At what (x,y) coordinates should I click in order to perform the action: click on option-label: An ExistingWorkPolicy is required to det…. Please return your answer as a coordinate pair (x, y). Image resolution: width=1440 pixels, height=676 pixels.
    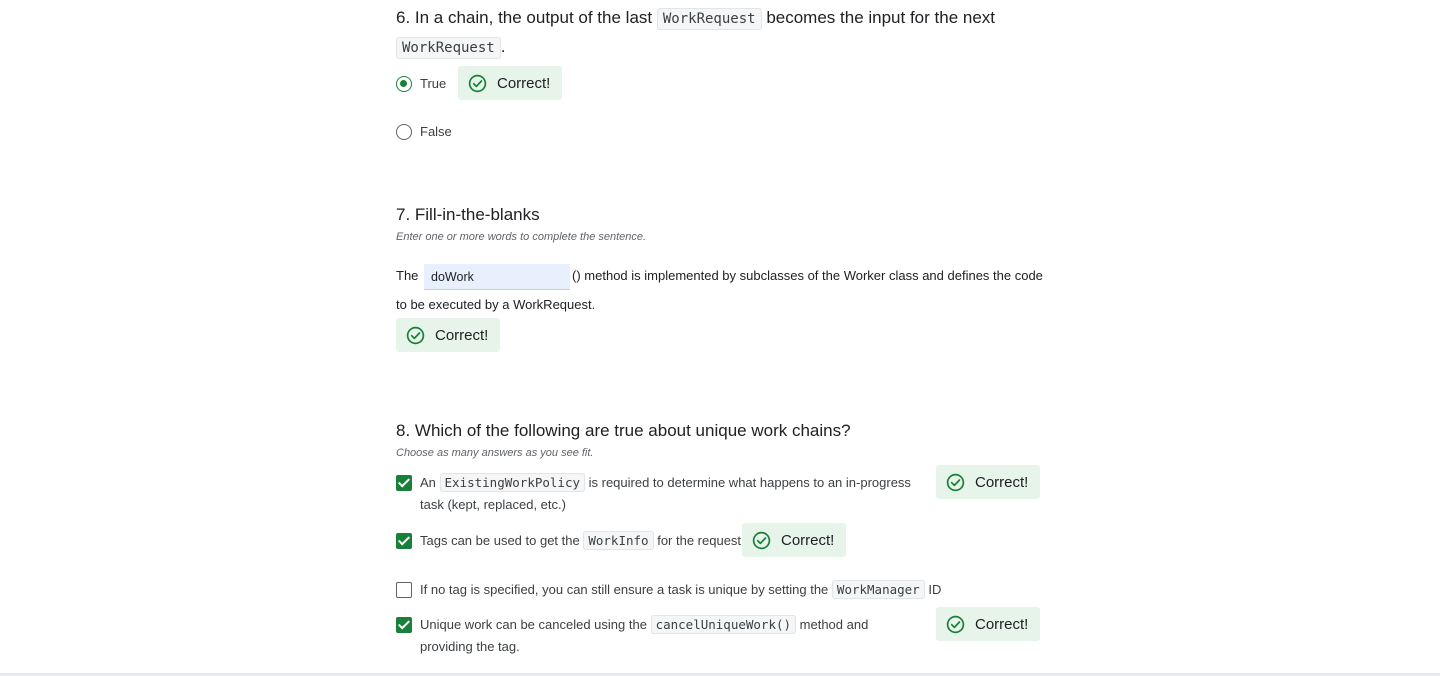
    Looking at the image, I should click on (668, 494).